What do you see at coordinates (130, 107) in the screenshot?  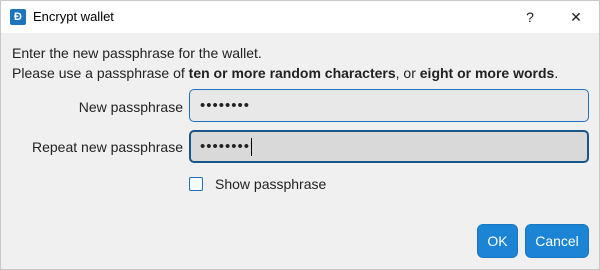 I see `new-passphrase-label: New passphrase` at bounding box center [130, 107].